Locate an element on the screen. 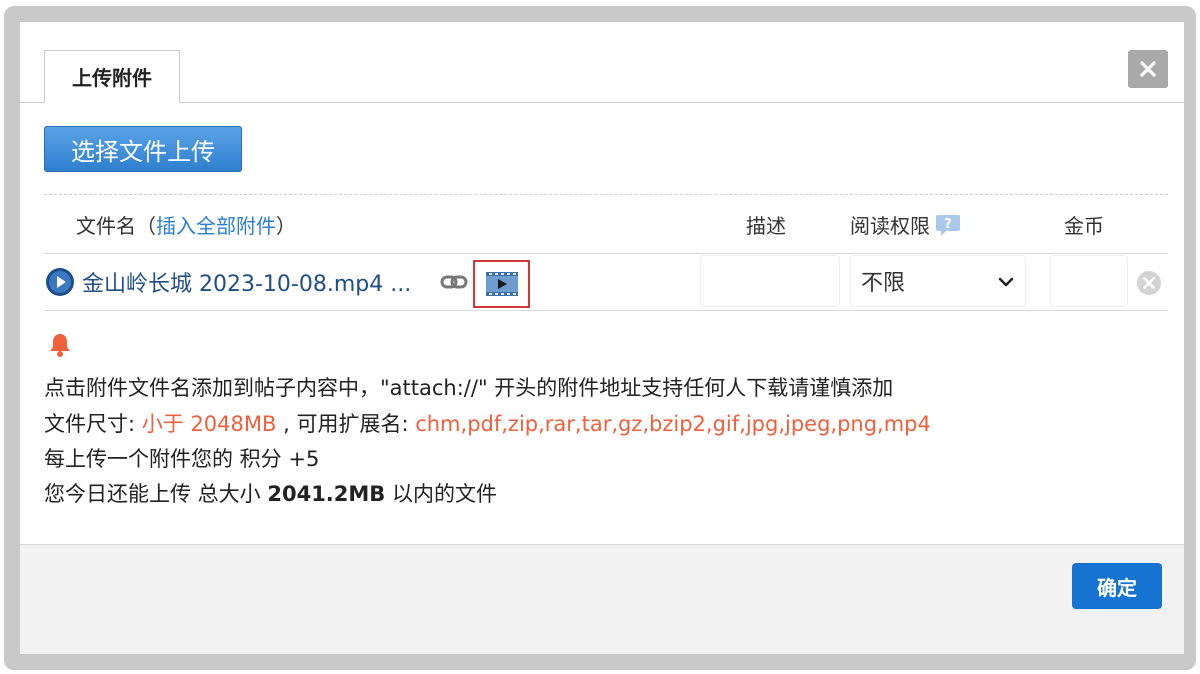  remaining-size: 2041.2MB is located at coordinates (326, 494).